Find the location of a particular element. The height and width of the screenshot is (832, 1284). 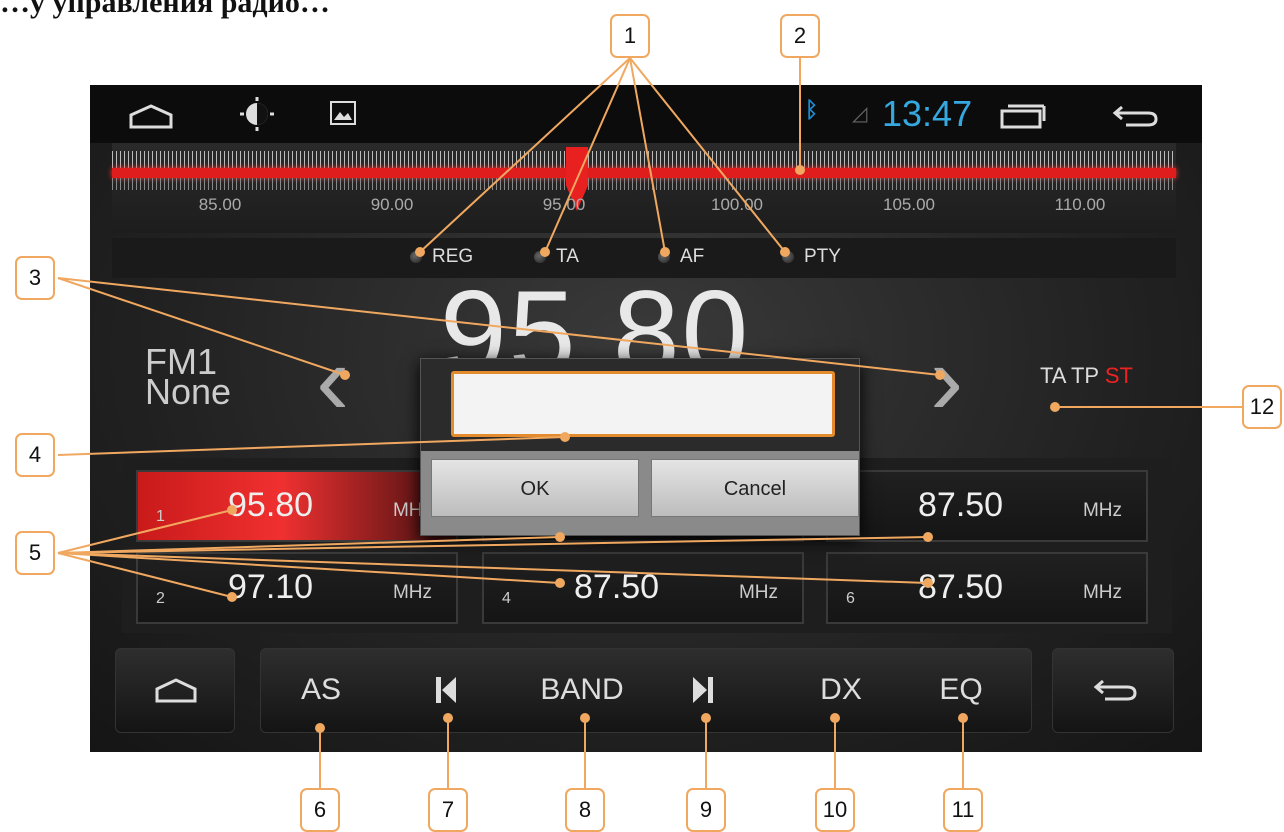

callout-2: 2 is located at coordinates (800, 36).